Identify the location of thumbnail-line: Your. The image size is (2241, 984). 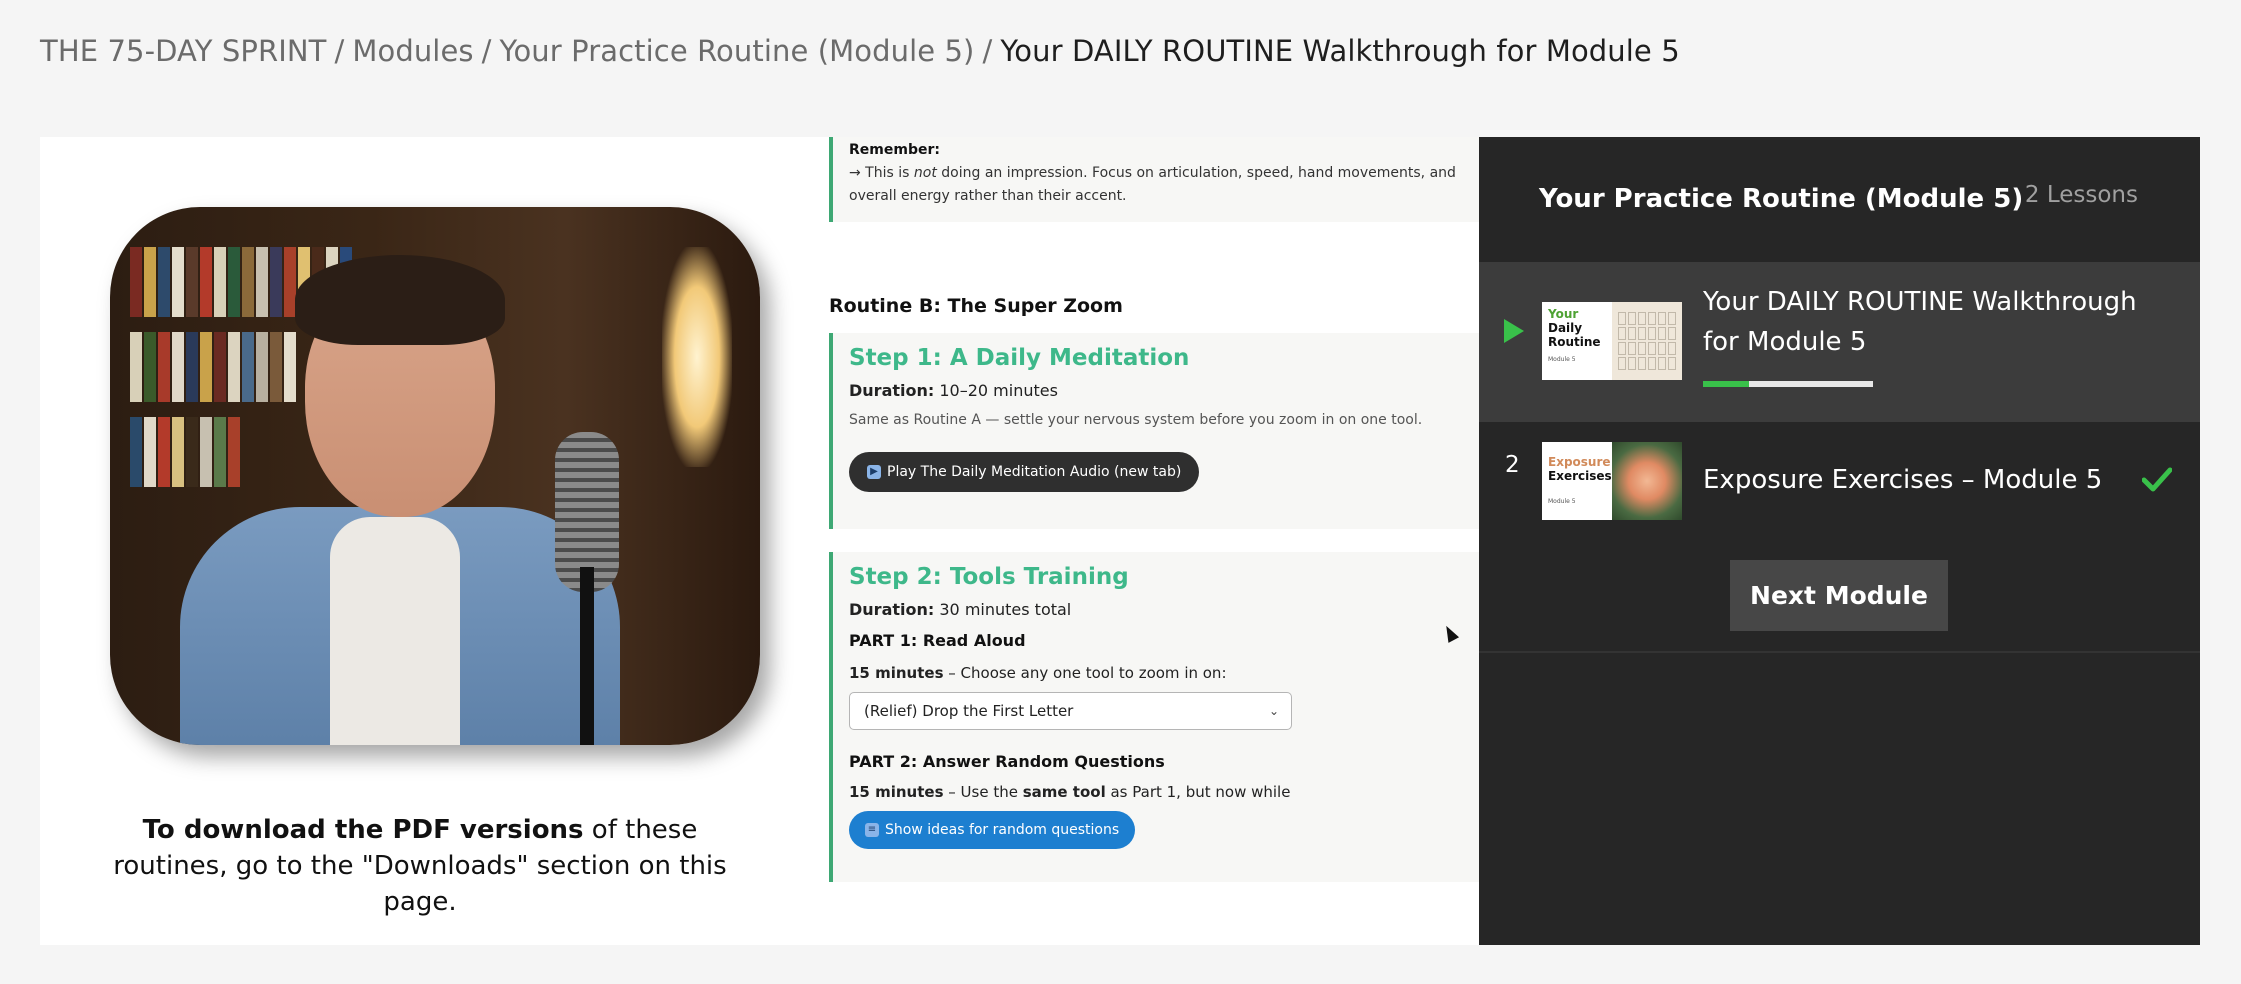
(1563, 314).